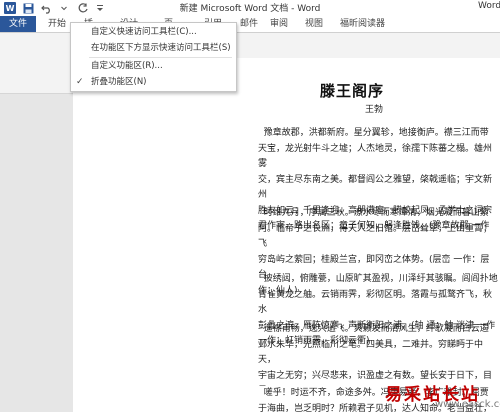  Describe the element at coordinates (160, 57) in the screenshot. I see `menu-separator` at that location.